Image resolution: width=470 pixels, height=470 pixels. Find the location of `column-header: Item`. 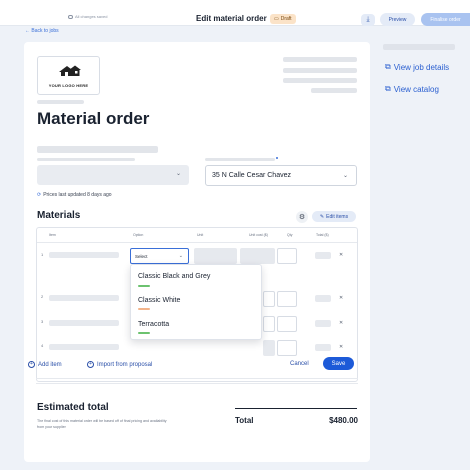

column-header: Item is located at coordinates (52, 235).